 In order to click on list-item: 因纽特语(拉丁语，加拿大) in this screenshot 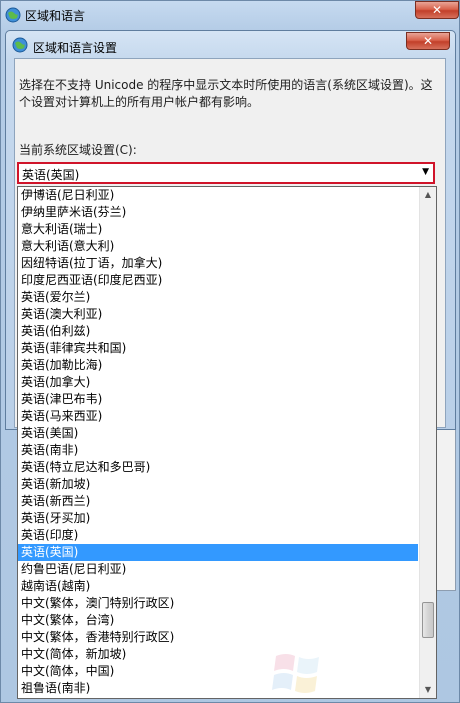, I will do `click(218, 263)`.